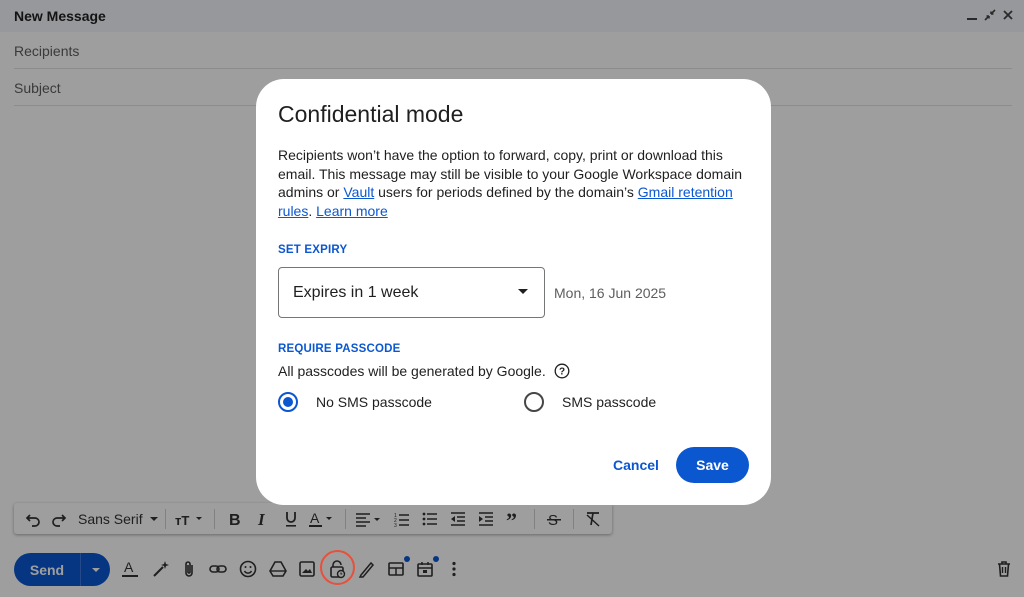 This screenshot has width=1024, height=597. Describe the element at coordinates (523, 291) in the screenshot. I see `caret-down-icon` at that location.